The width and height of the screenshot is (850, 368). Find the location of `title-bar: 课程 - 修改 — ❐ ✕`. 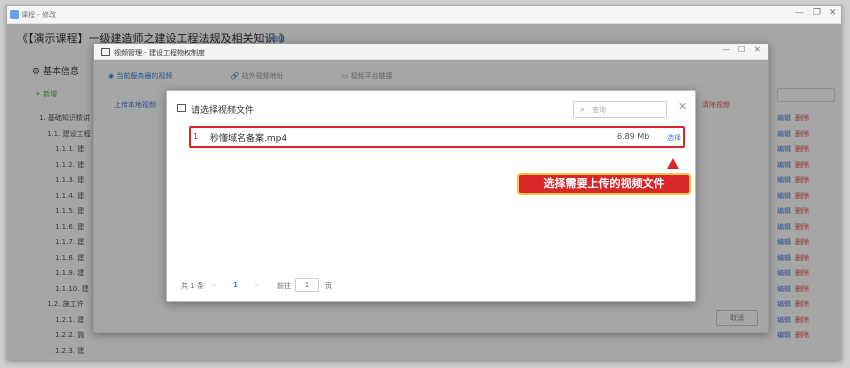

title-bar: 课程 - 修改 — ❐ ✕ is located at coordinates (424, 15).